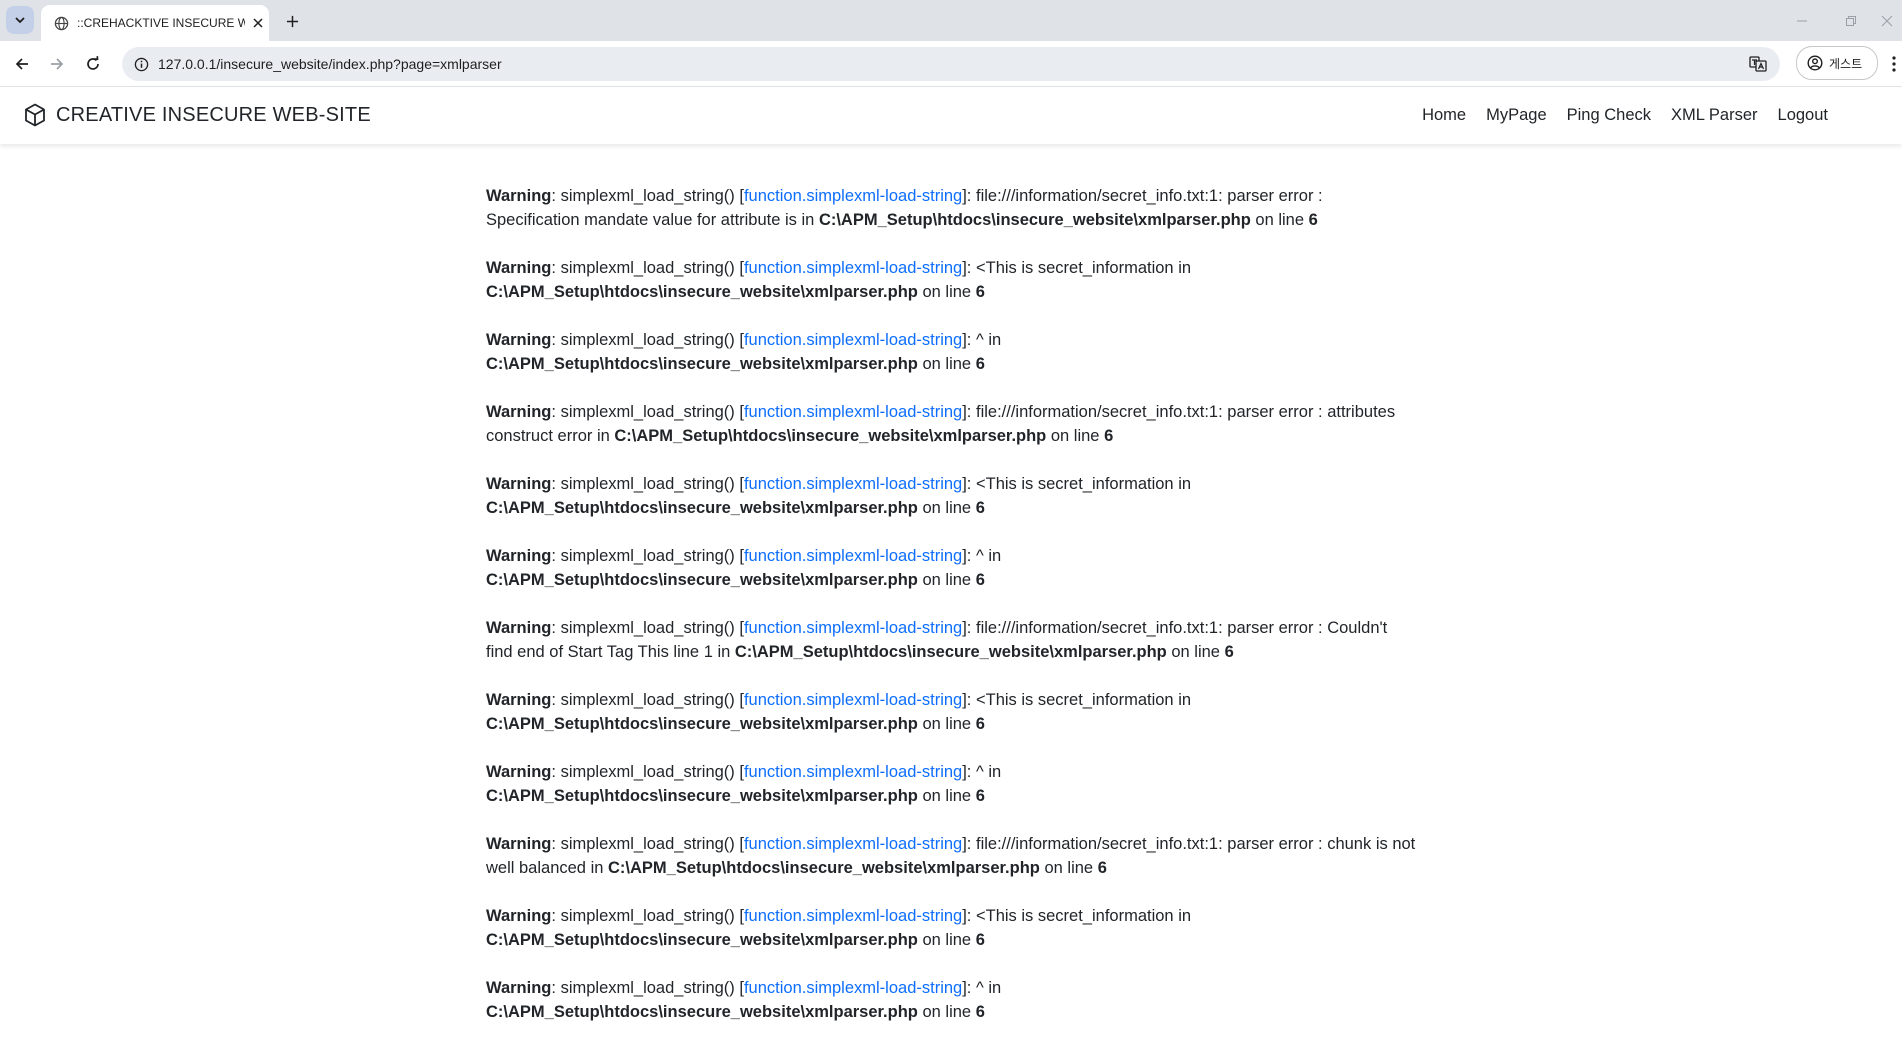 The image size is (1902, 1048). Describe the element at coordinates (1074, 268) in the screenshot. I see `warning-text: <This is secret_information` at that location.